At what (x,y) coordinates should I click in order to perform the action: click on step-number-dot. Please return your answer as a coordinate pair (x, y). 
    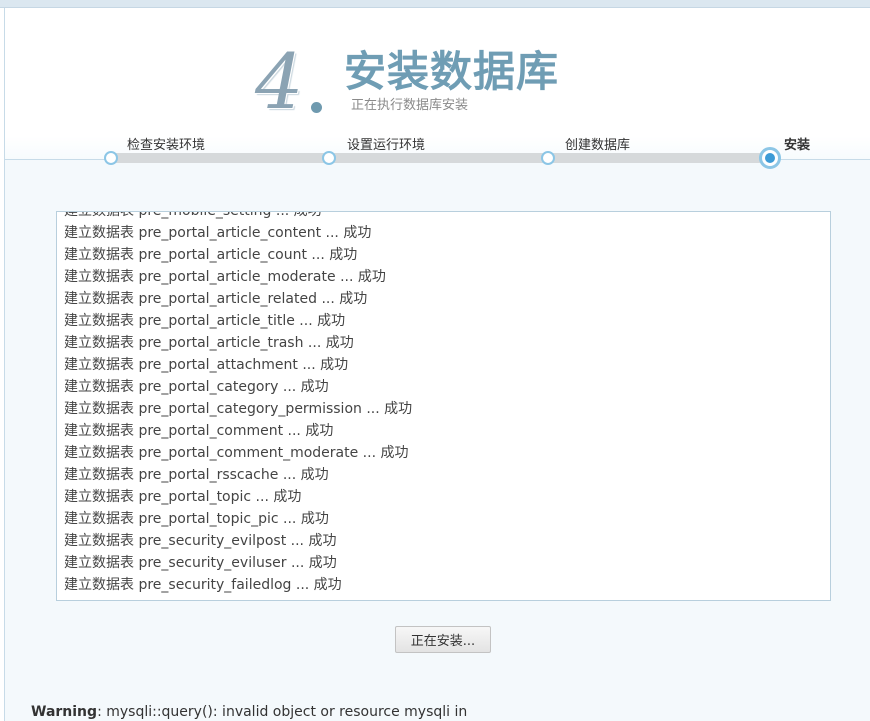
    Looking at the image, I should click on (316, 107).